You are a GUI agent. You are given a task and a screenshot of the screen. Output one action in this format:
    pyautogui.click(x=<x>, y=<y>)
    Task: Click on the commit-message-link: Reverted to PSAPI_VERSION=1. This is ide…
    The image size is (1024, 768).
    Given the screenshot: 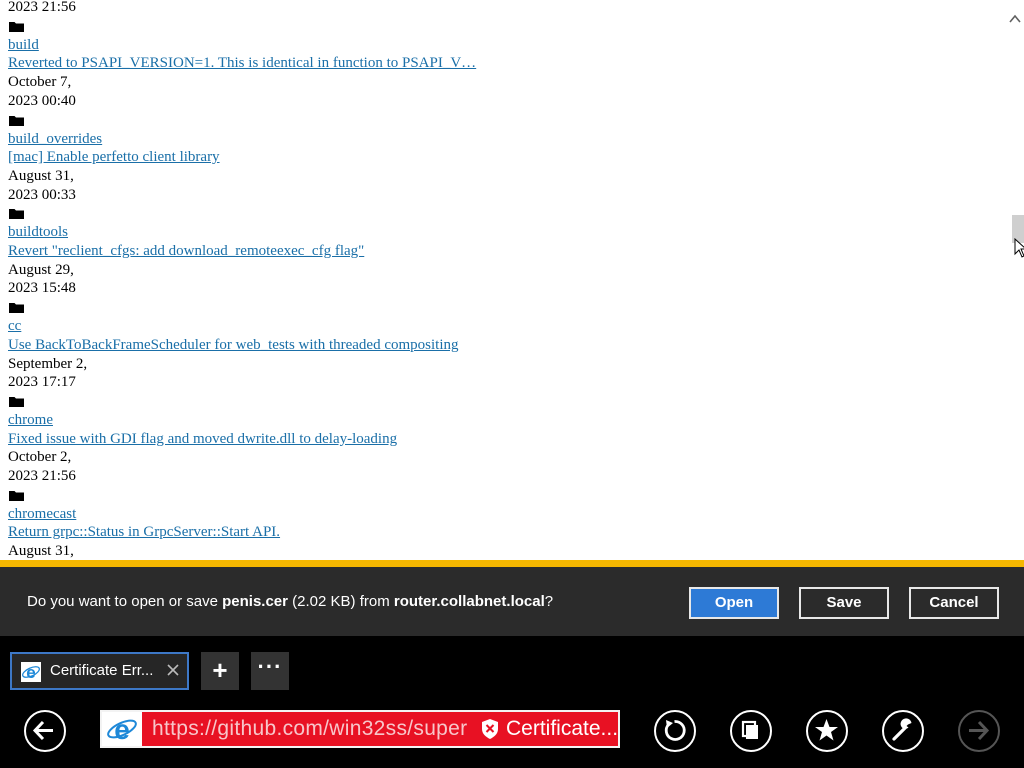 What is the action you would take?
    pyautogui.click(x=242, y=63)
    